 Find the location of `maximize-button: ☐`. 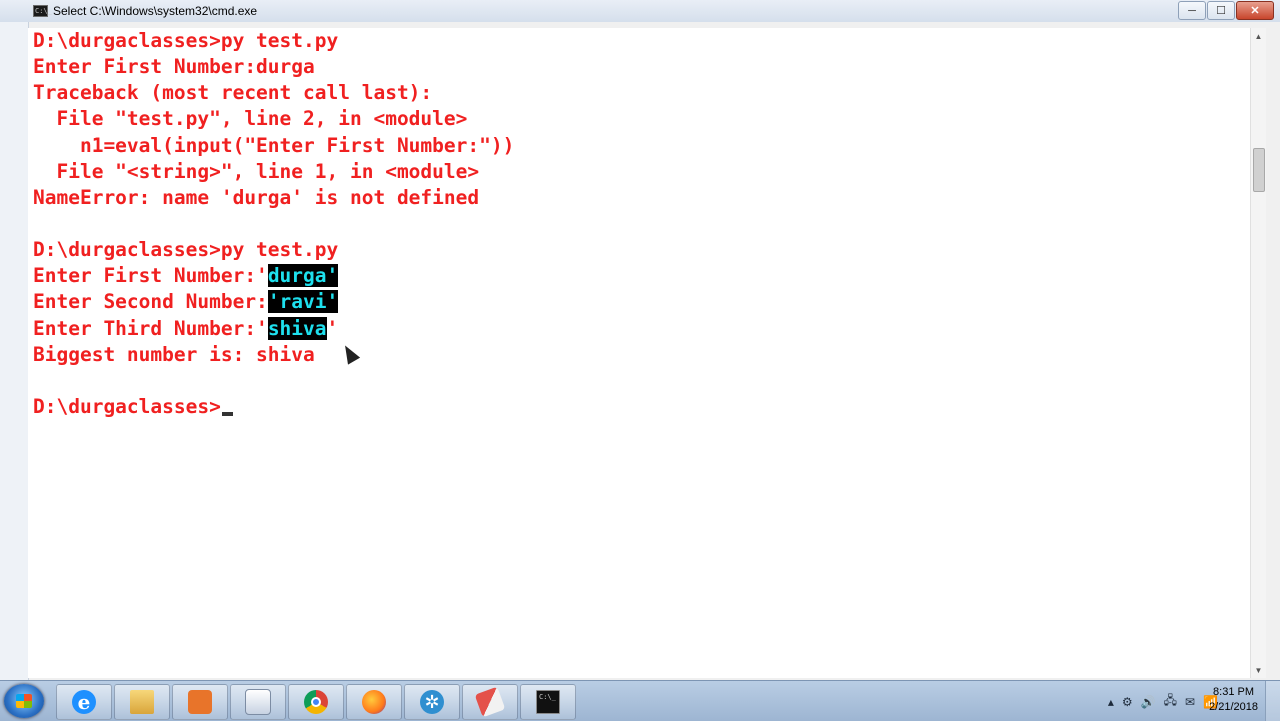

maximize-button: ☐ is located at coordinates (1221, 10).